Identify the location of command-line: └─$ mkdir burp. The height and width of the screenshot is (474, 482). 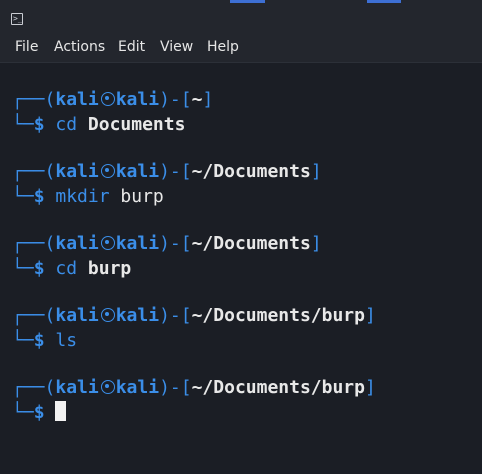
(88, 196).